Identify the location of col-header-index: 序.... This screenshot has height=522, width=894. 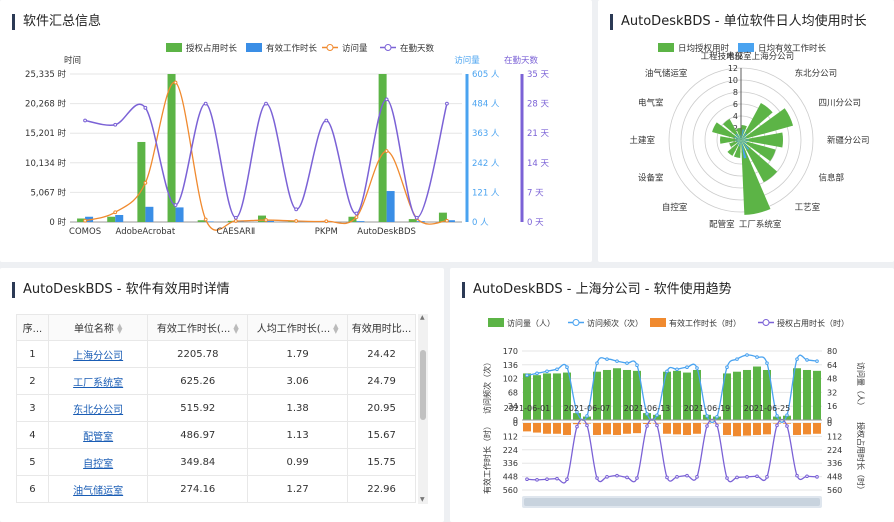
(32, 327).